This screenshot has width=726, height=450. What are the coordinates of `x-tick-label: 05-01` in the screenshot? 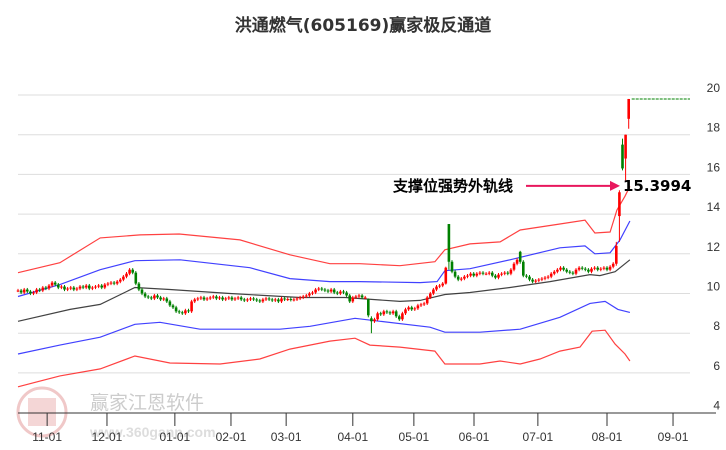 It's located at (414, 437).